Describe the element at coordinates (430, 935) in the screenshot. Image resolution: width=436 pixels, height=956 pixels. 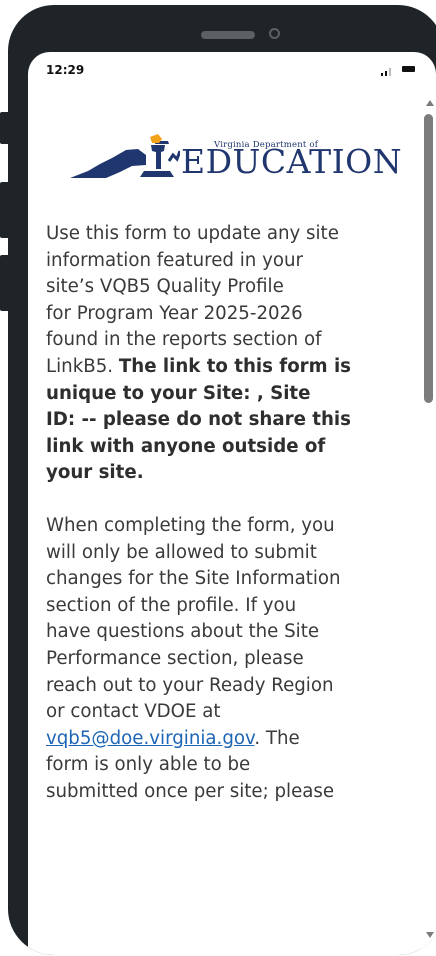
I see `arrow-down-icon` at that location.